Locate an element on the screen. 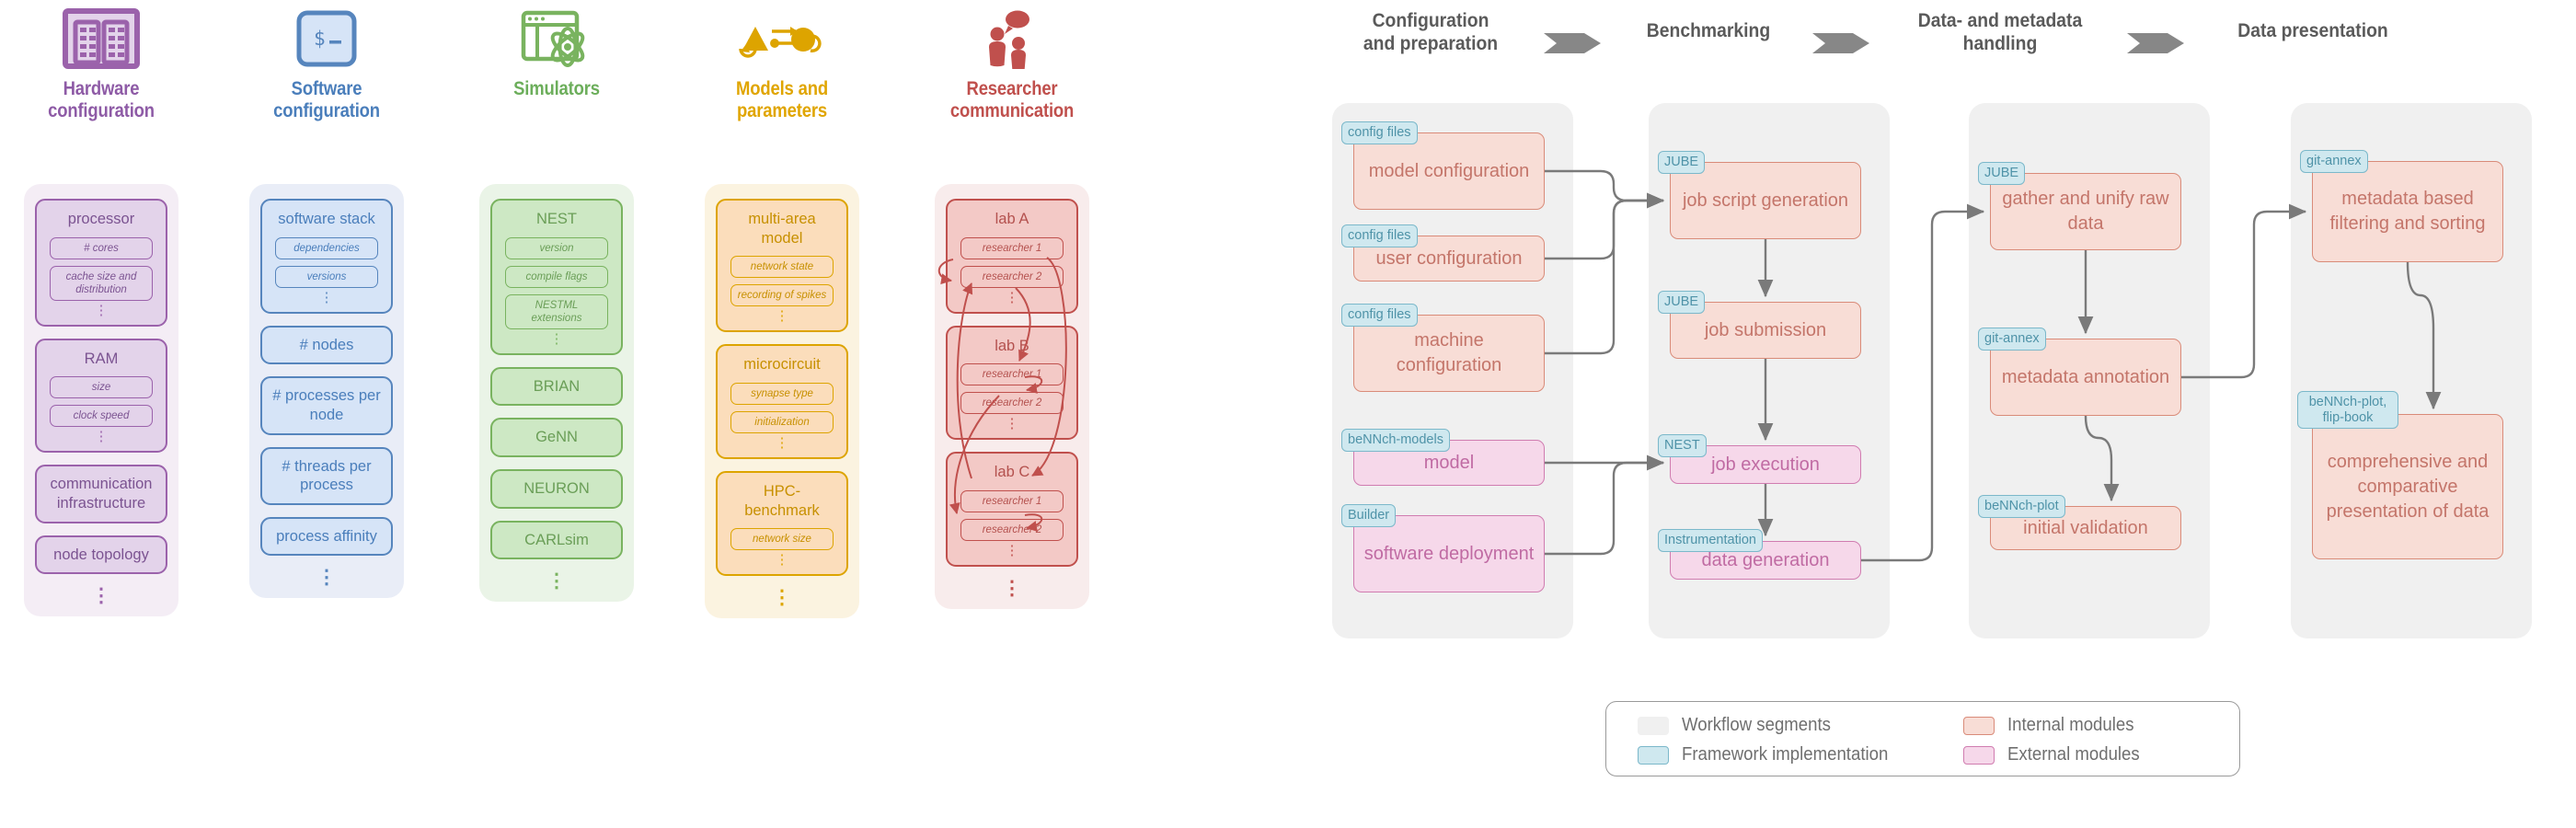 The width and height of the screenshot is (2576, 828). legend-item-workflow-segments: Workflow segments is located at coordinates (1740, 725).